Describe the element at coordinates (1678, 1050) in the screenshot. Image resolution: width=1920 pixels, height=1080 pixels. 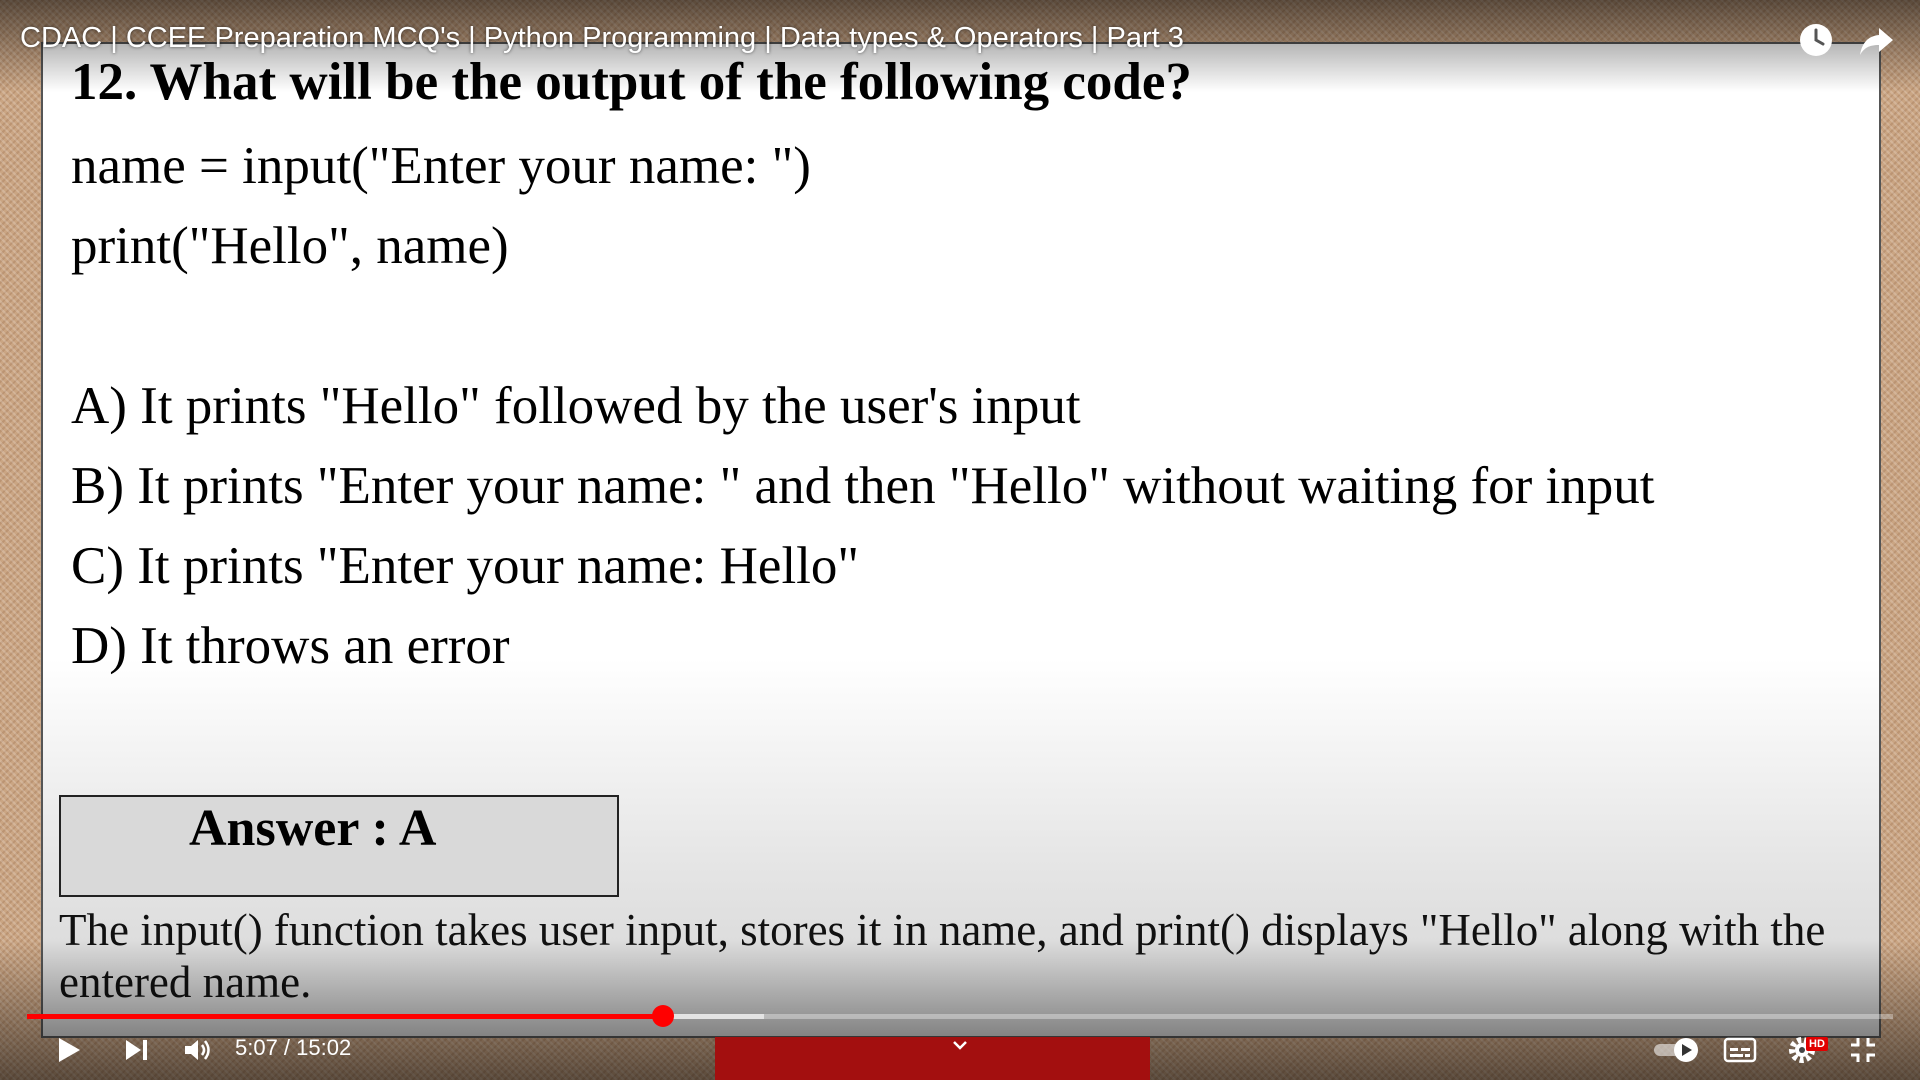
I see `autoplay-toggle-icon` at that location.